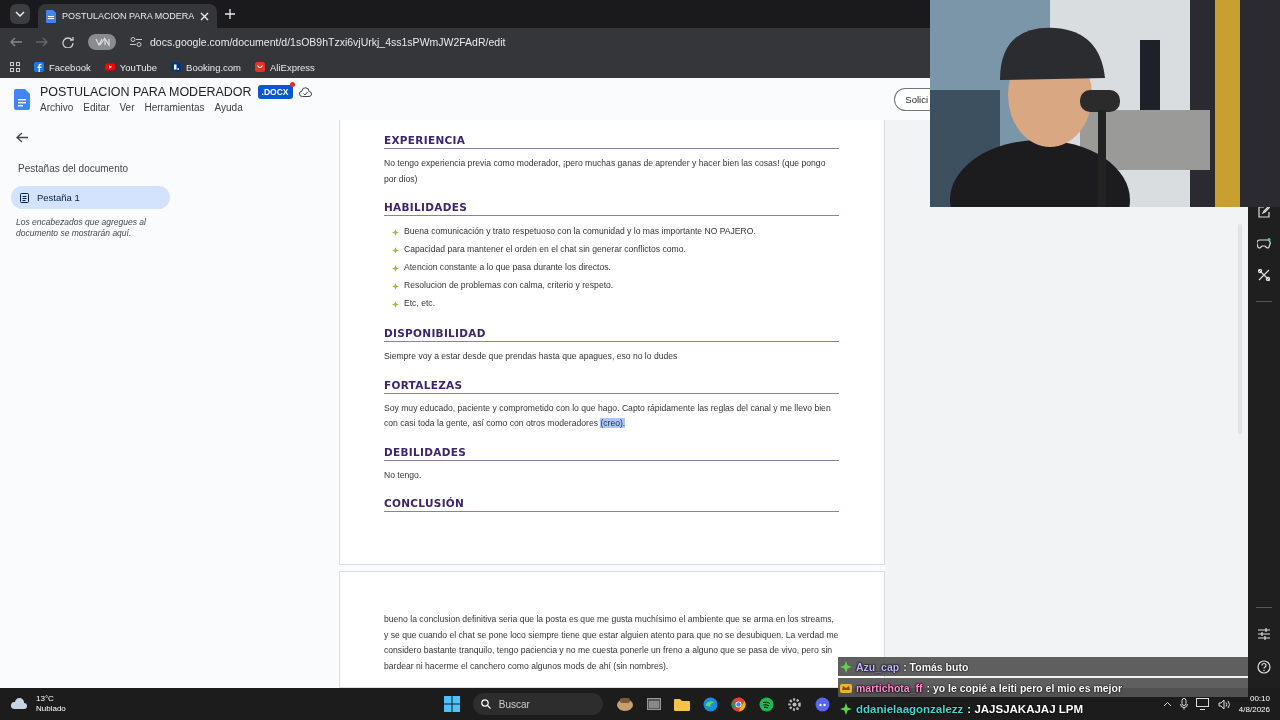 This screenshot has height=720, width=1280. Describe the element at coordinates (128, 16) in the screenshot. I see `browser-tab: POSTULACION PARA MODERA` at that location.